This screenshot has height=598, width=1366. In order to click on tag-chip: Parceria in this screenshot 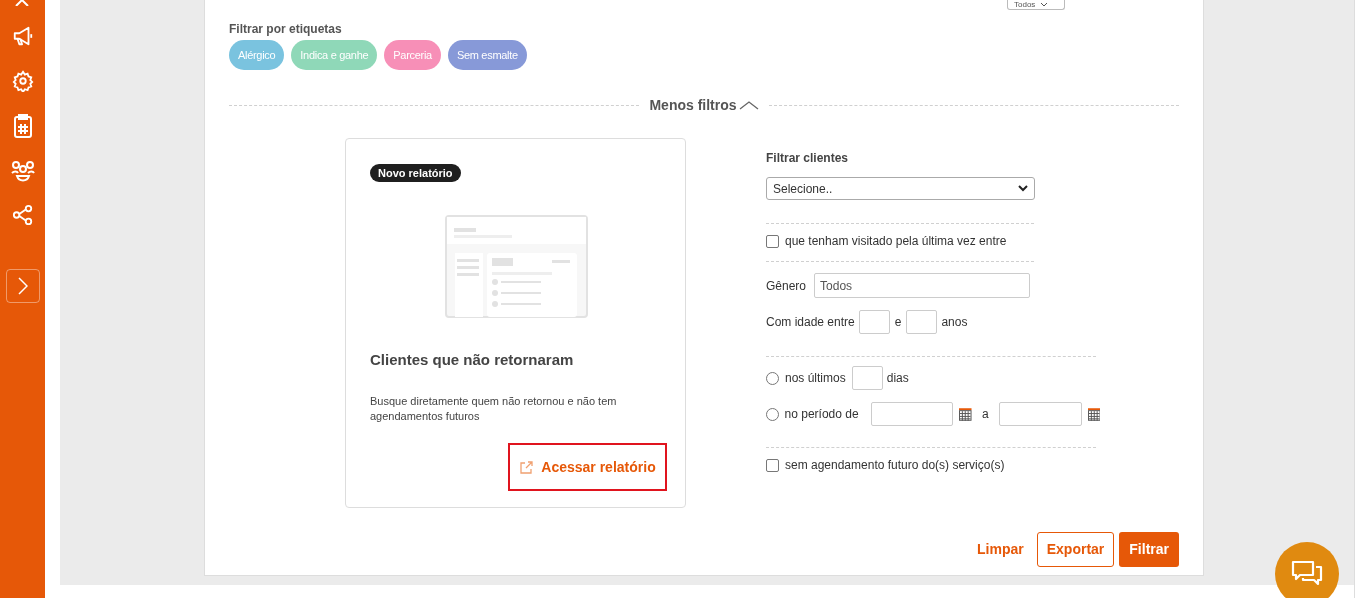, I will do `click(412, 55)`.